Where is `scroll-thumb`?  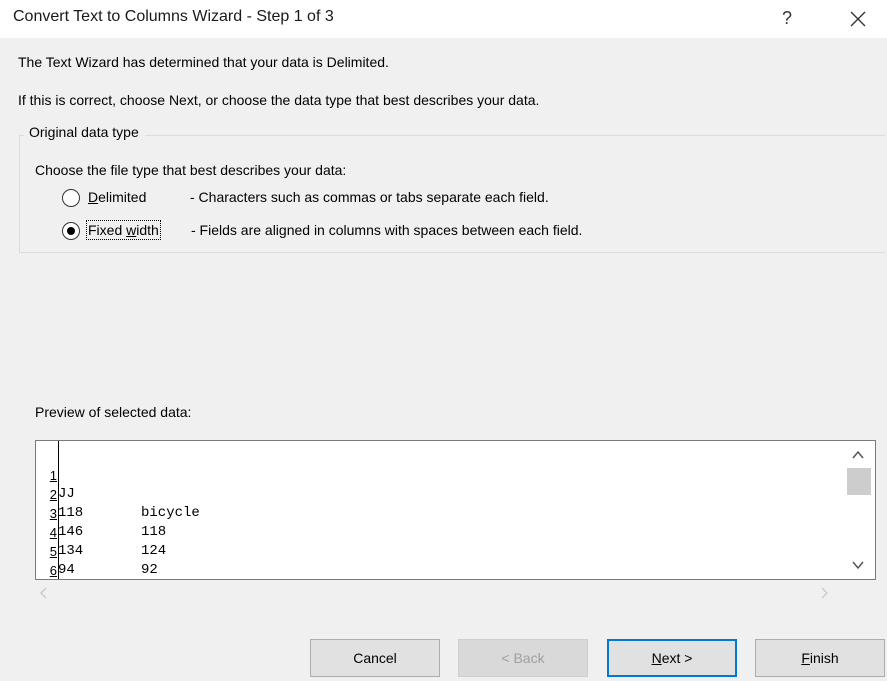 scroll-thumb is located at coordinates (859, 481).